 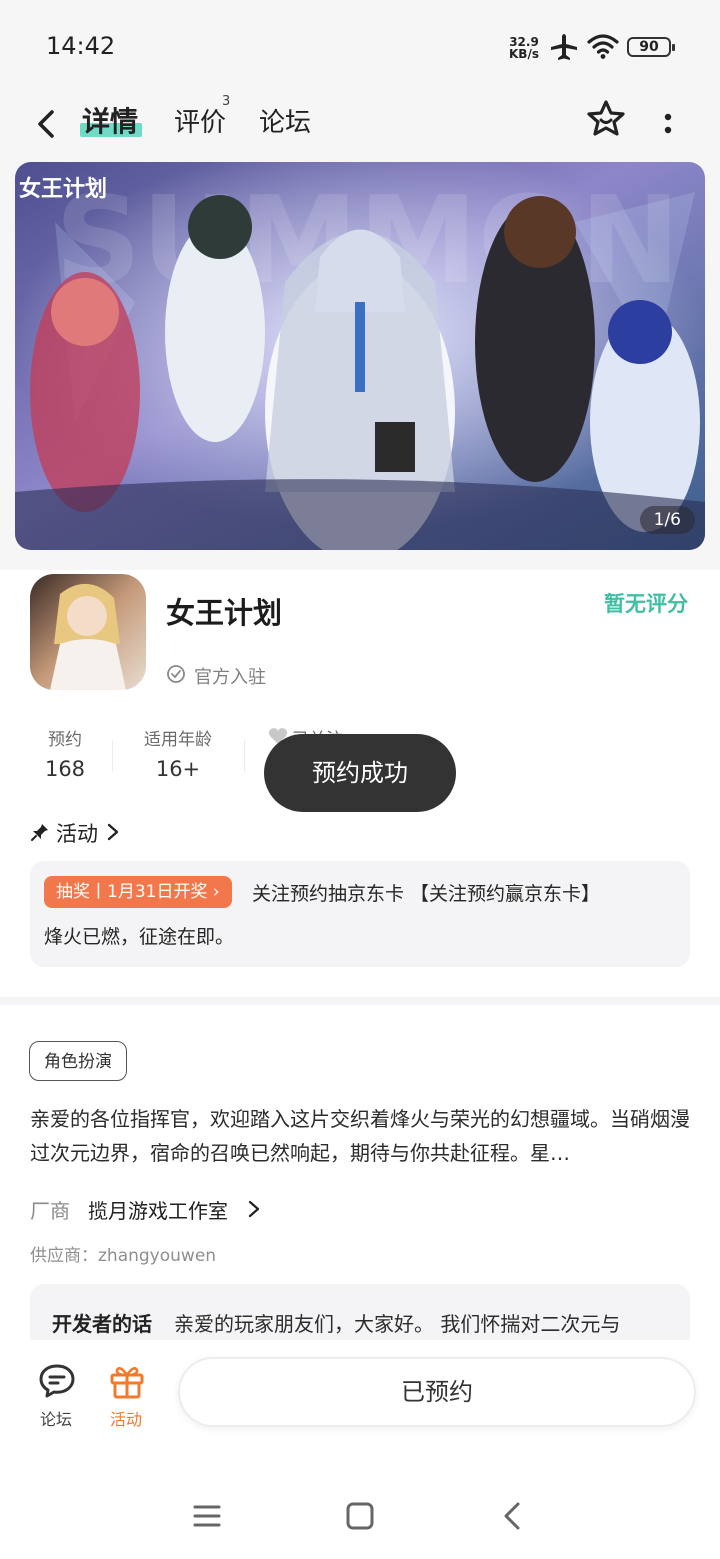 What do you see at coordinates (39, 832) in the screenshot?
I see `pin-icon` at bounding box center [39, 832].